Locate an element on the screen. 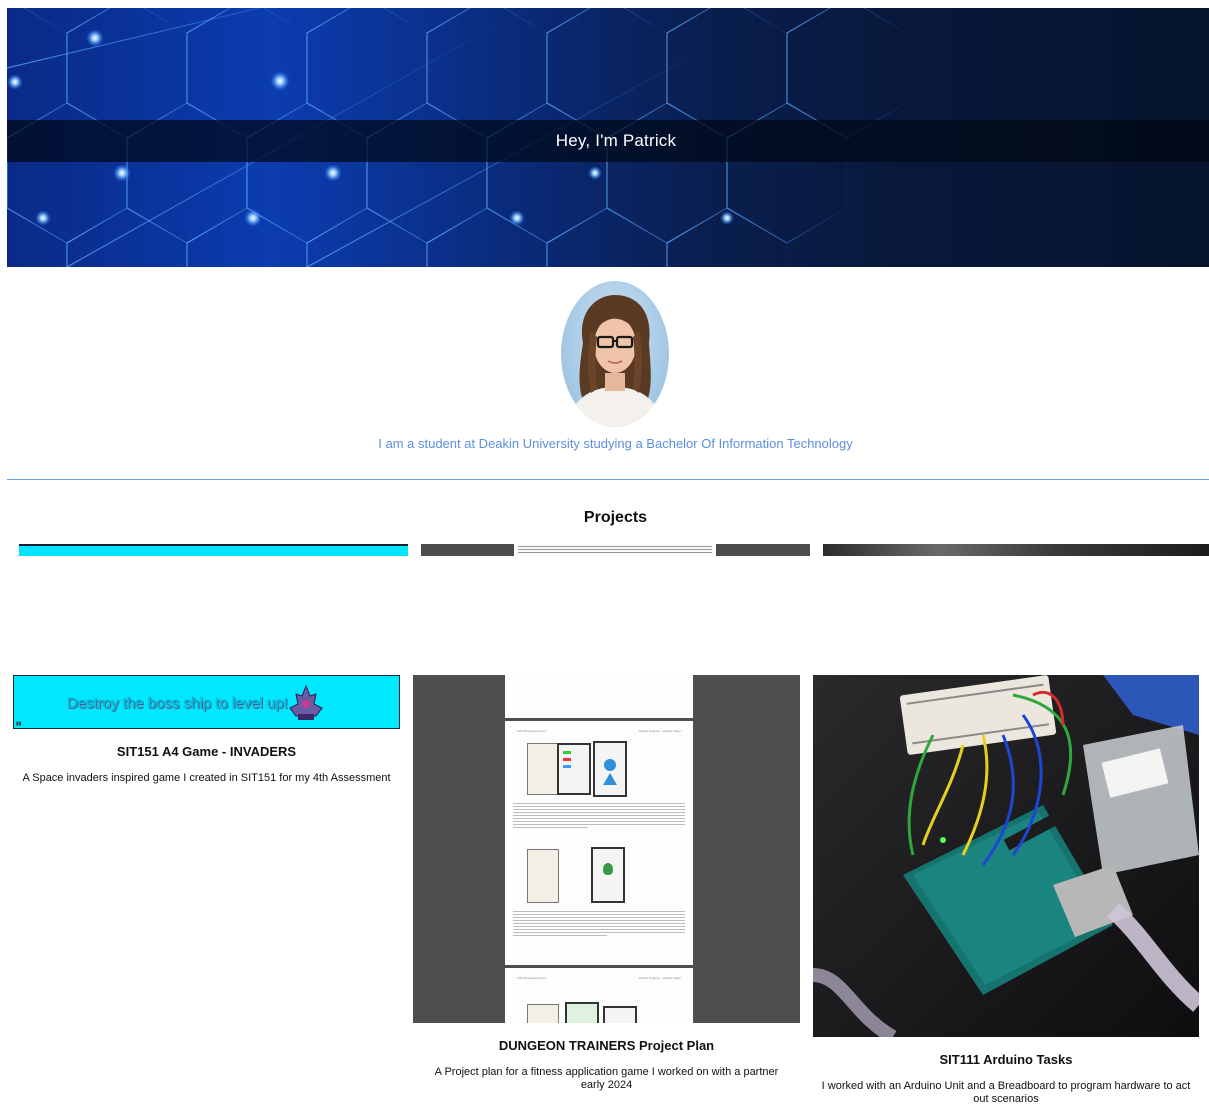 The height and width of the screenshot is (1107, 1209). project-title: SIT111 Arduino Tasks is located at coordinates (1006, 1059).